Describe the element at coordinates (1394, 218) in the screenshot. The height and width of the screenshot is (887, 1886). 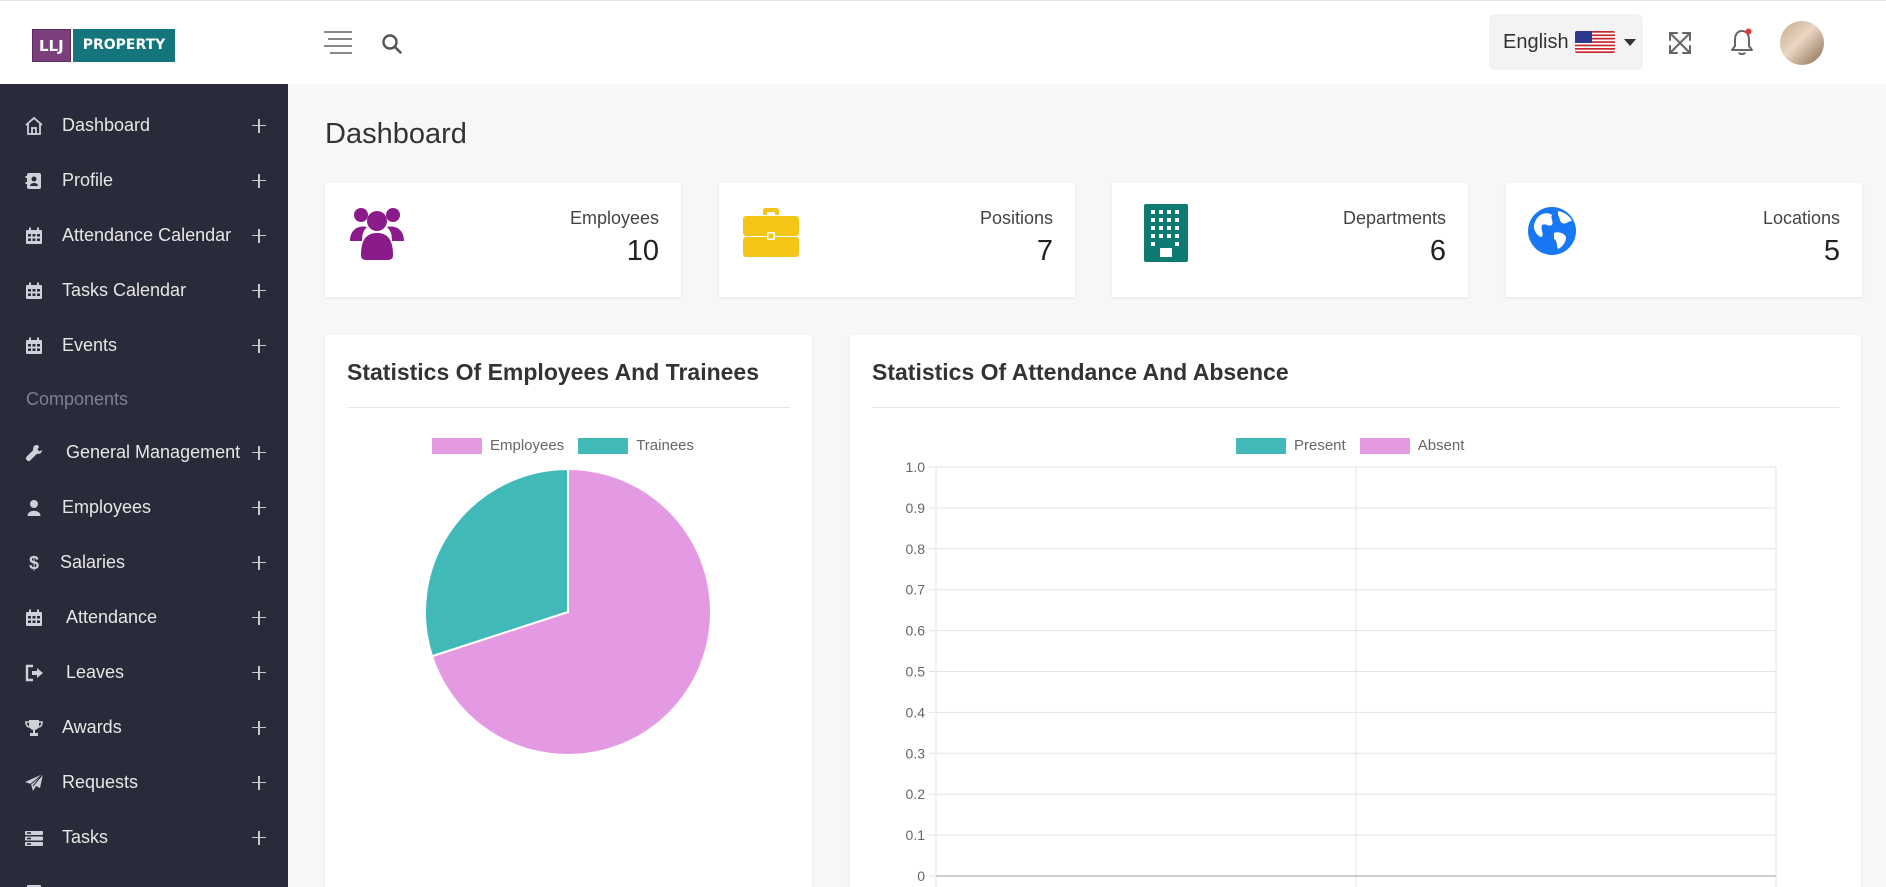
I see `stat-label: Departments` at that location.